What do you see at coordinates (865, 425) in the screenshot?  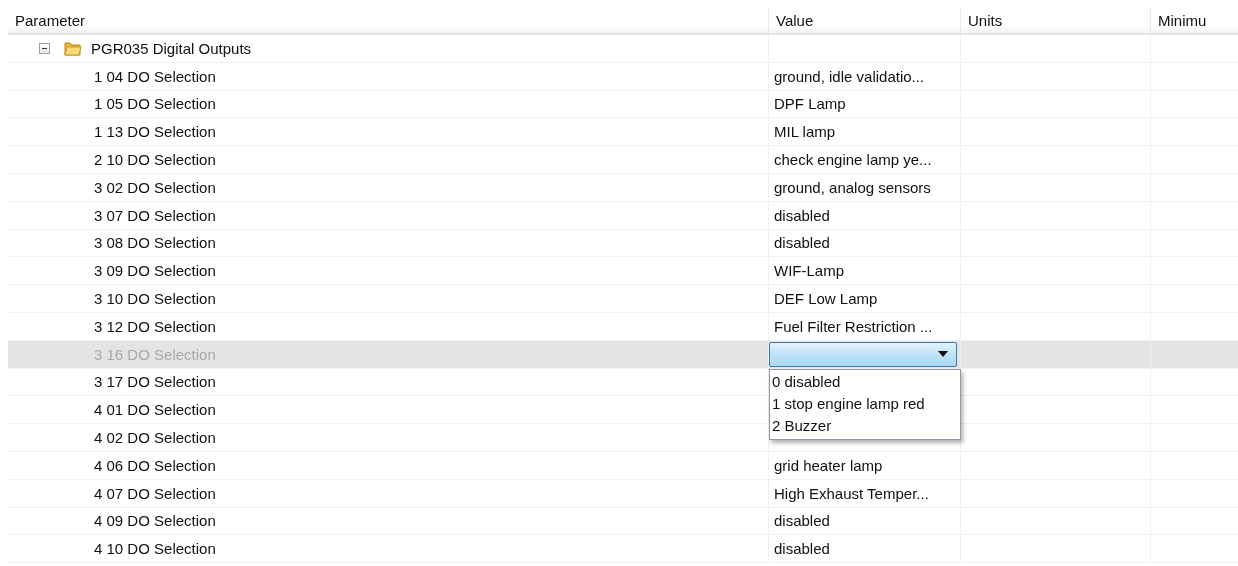 I see `dropdown-option: 2 Buzzer` at bounding box center [865, 425].